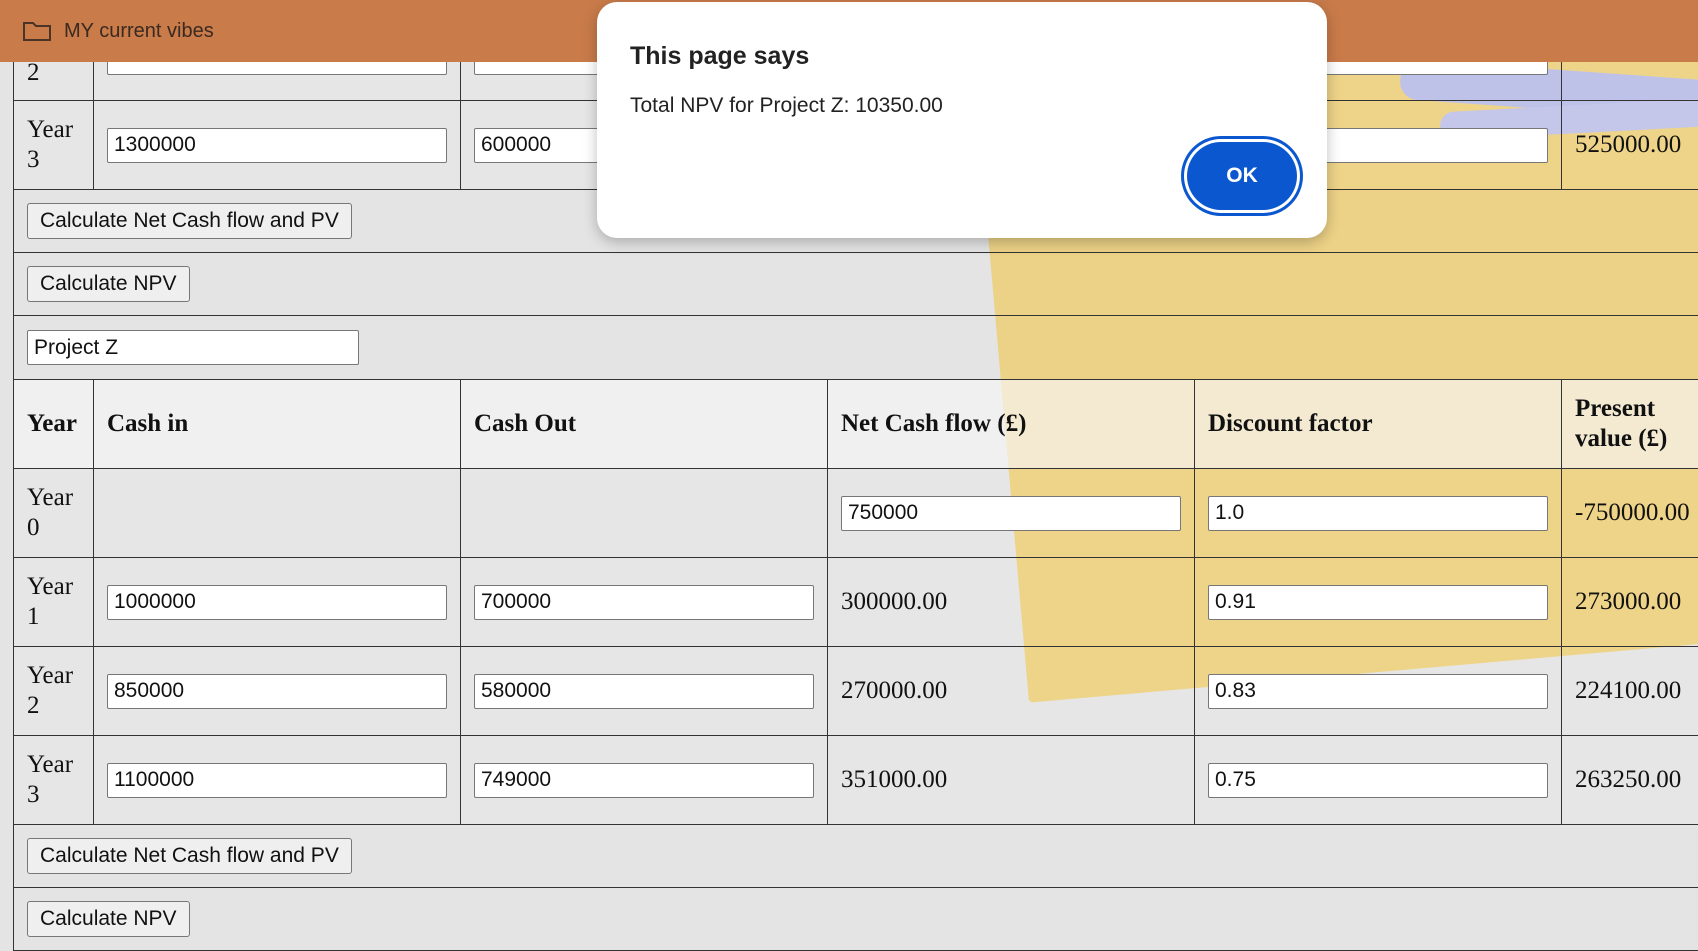  Describe the element at coordinates (1630, 780) in the screenshot. I see `present-value: 263250.00` at that location.